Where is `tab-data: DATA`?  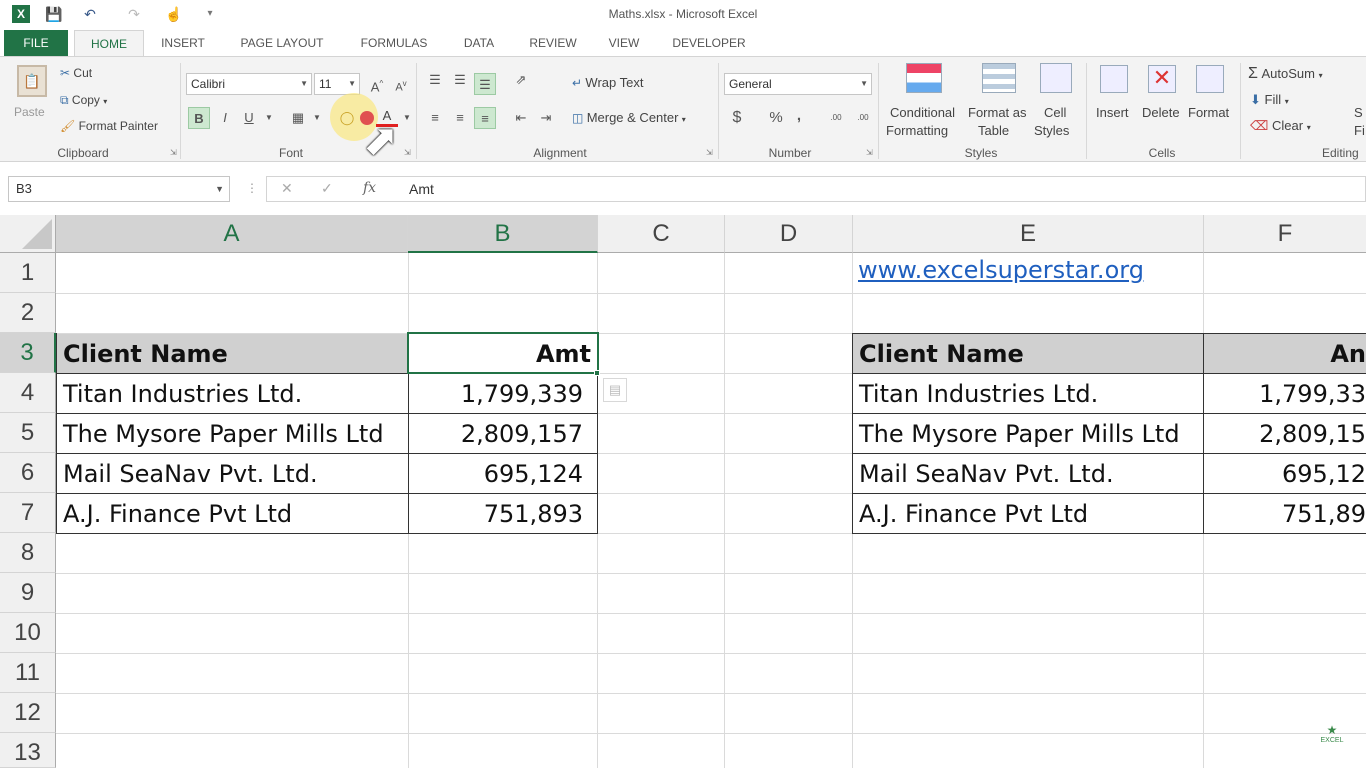 tab-data: DATA is located at coordinates (479, 43).